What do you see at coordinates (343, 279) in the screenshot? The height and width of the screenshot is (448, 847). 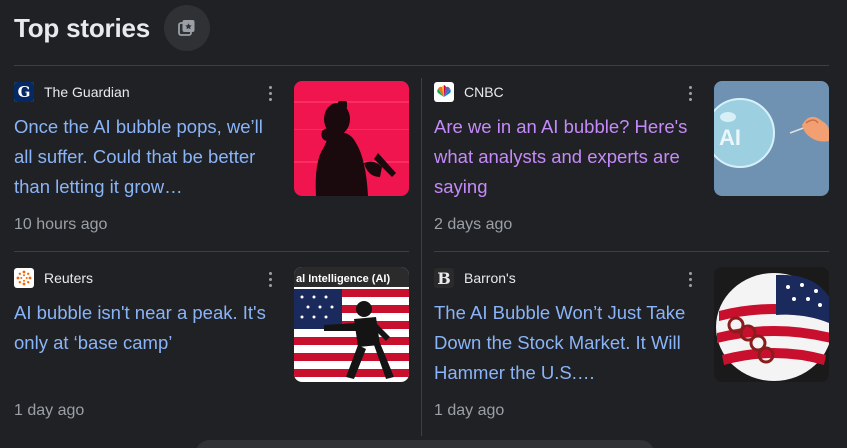 I see `thumbnail-caption: al Intelligence (AI)` at bounding box center [343, 279].